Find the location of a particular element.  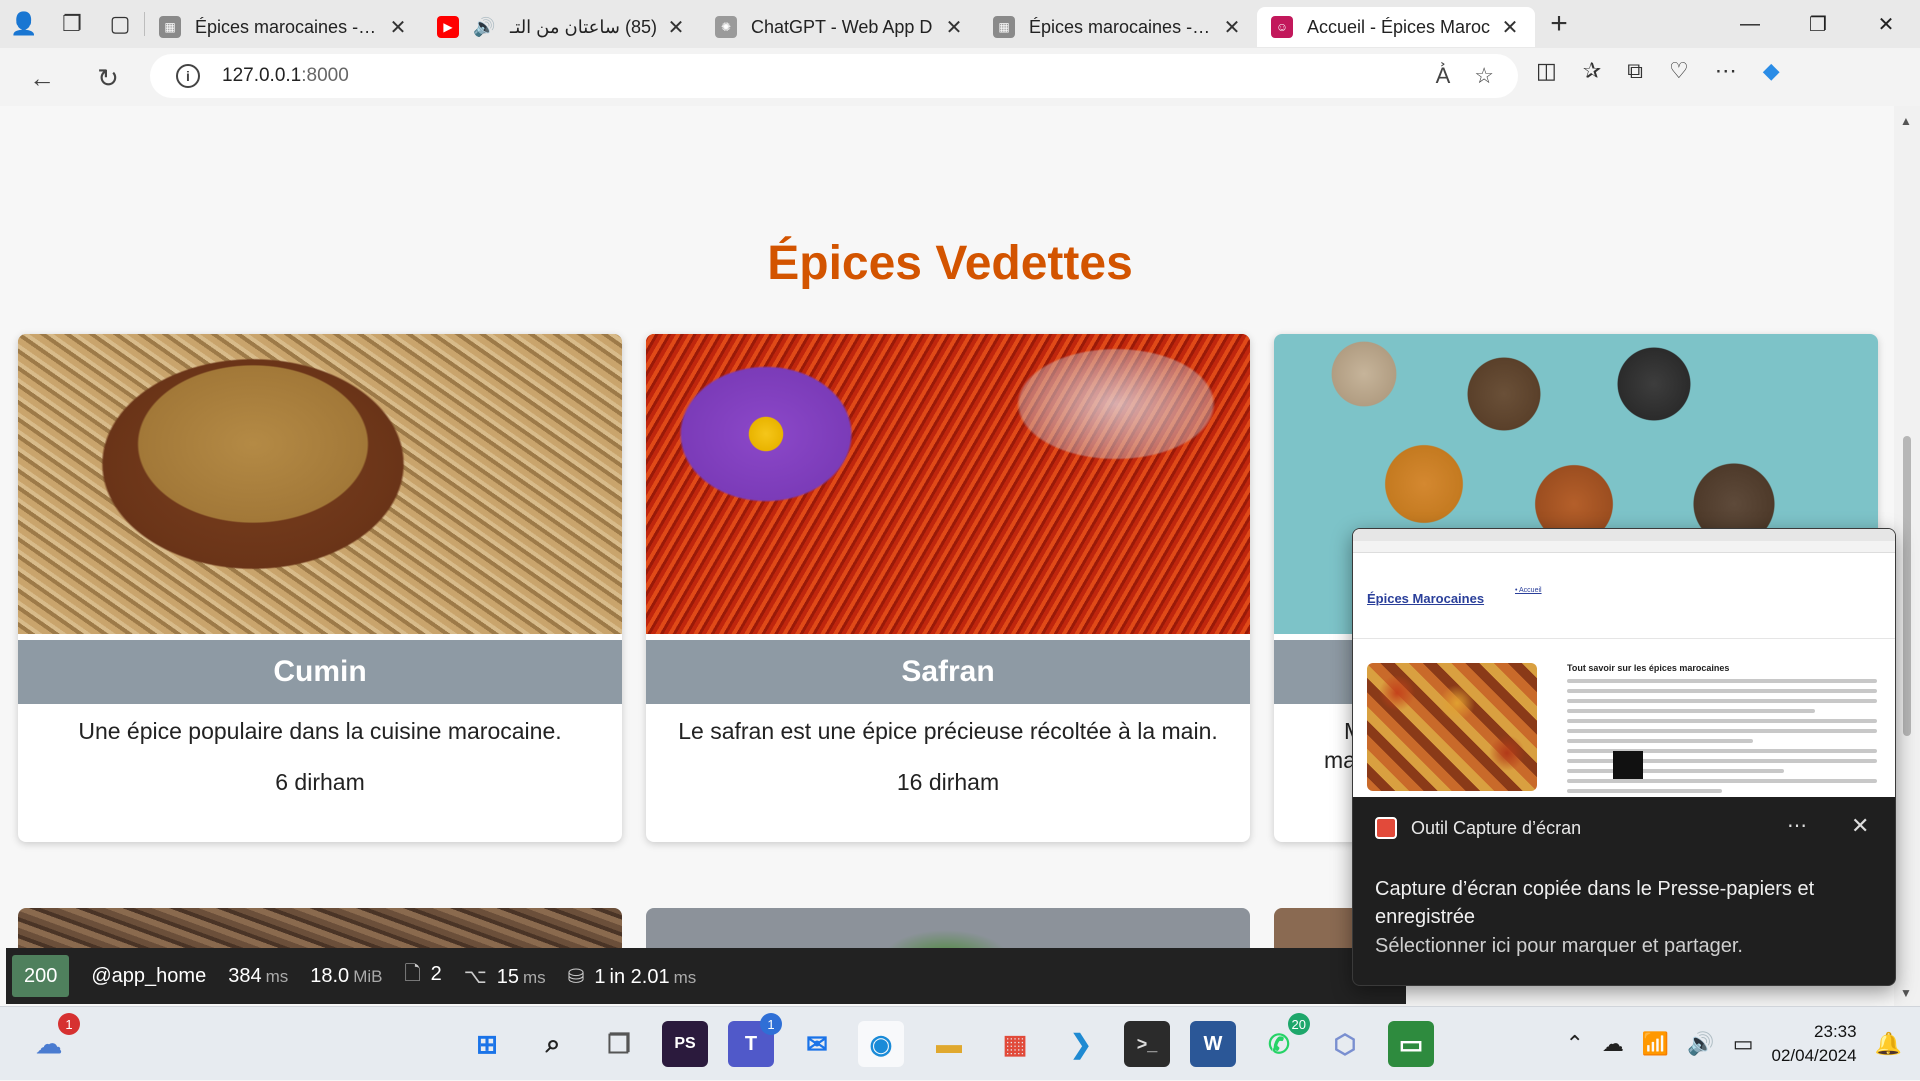

site-icon: ☺ is located at coordinates (1282, 27).